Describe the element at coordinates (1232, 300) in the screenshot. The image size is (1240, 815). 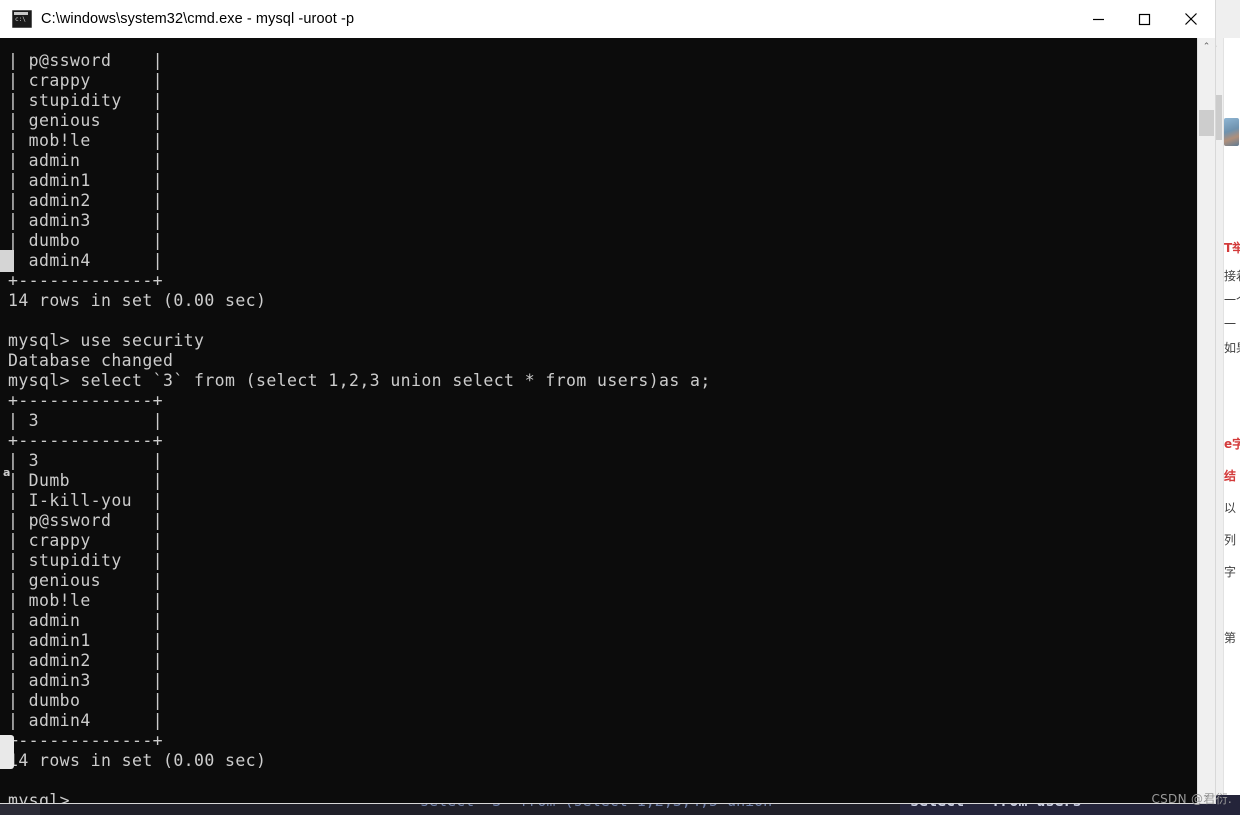
I see `background-text-fragment: 一个` at that location.